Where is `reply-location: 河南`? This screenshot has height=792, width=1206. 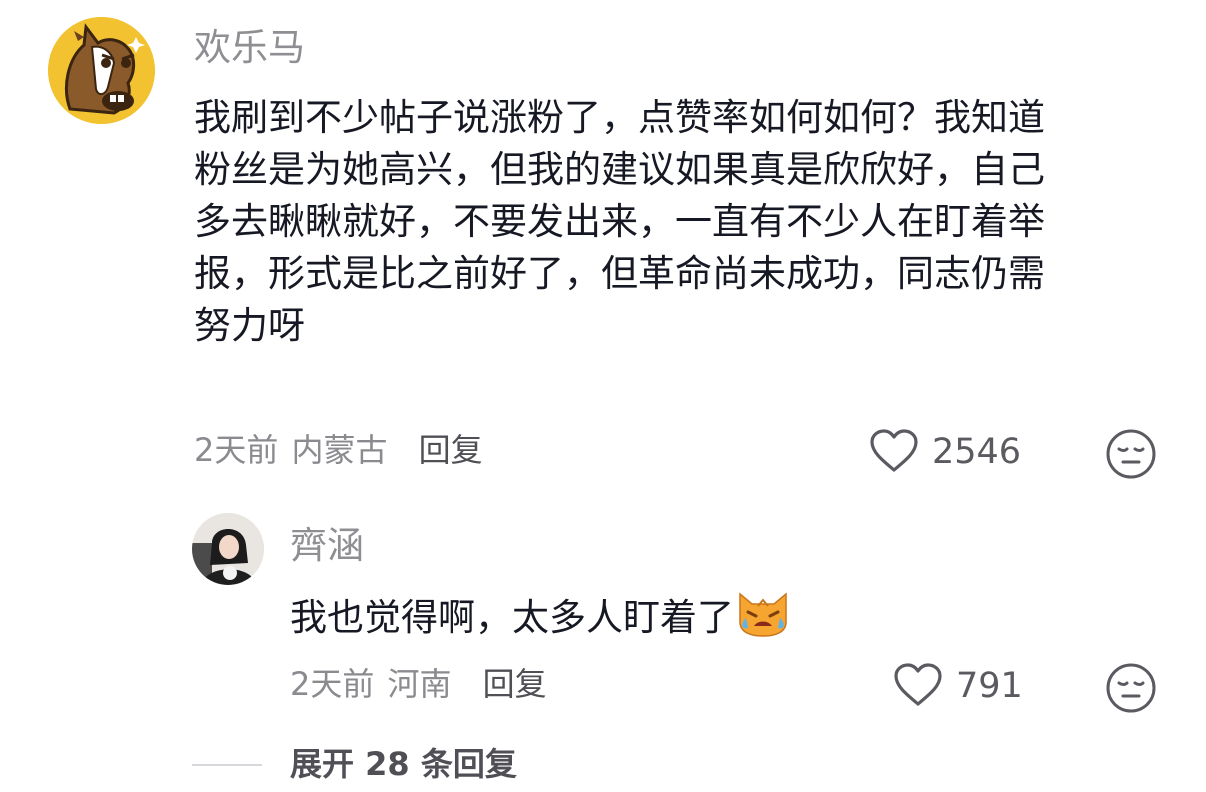
reply-location: 河南 is located at coordinates (419, 684).